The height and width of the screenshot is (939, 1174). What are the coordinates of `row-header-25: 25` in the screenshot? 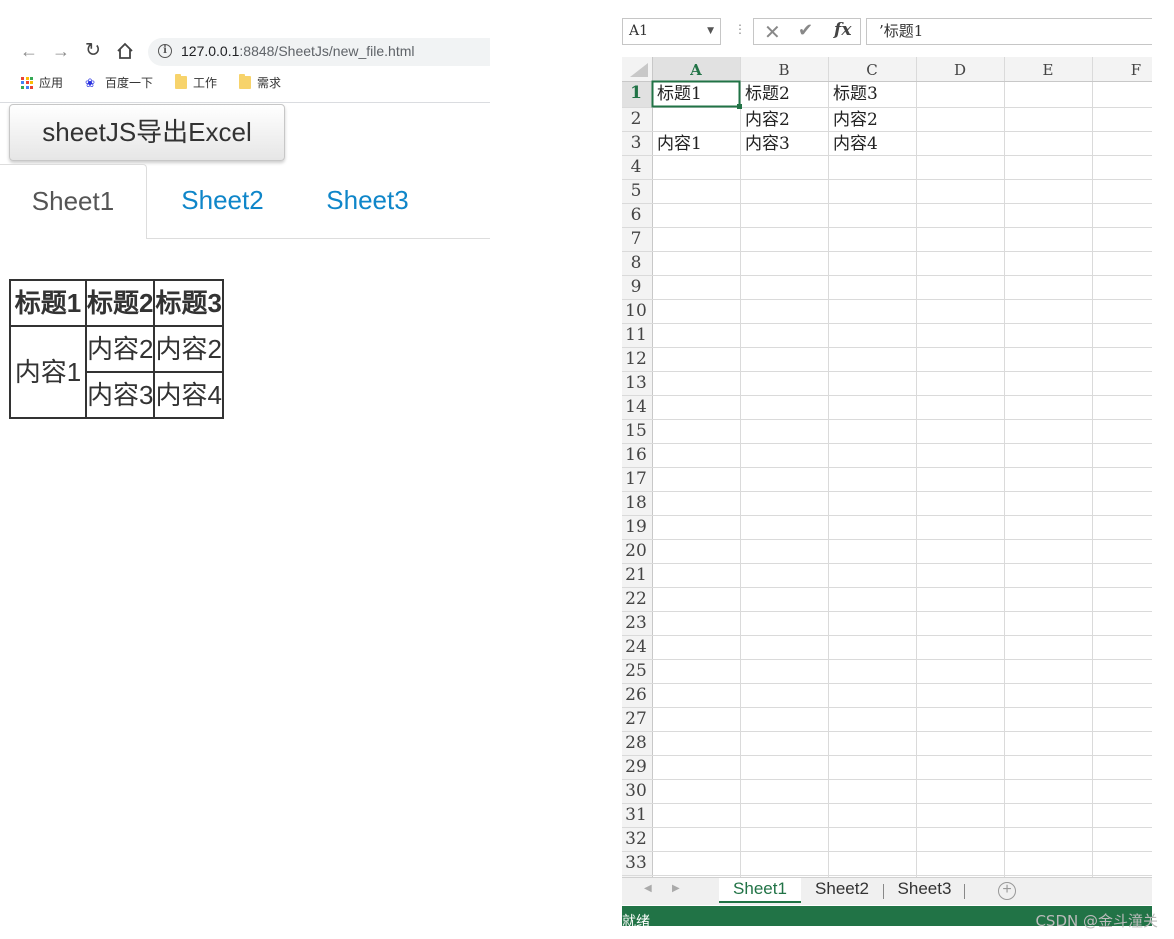 It's located at (636, 671).